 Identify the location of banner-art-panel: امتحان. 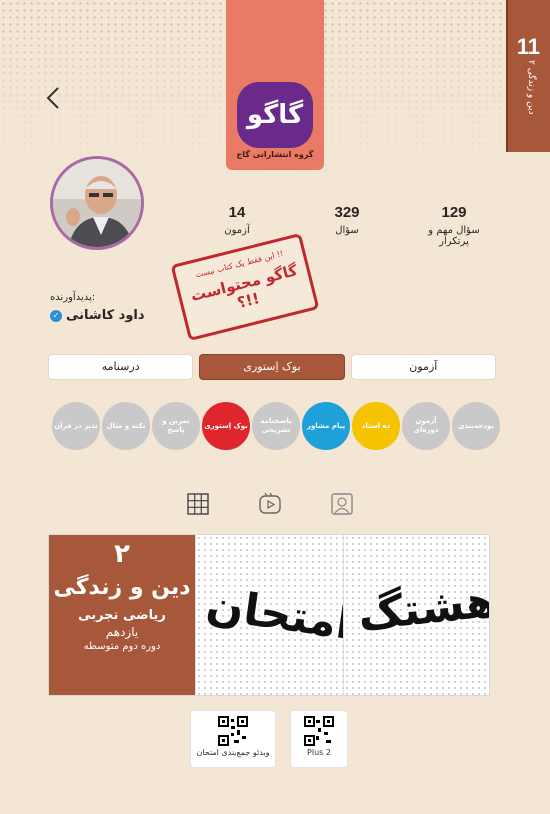
(269, 615).